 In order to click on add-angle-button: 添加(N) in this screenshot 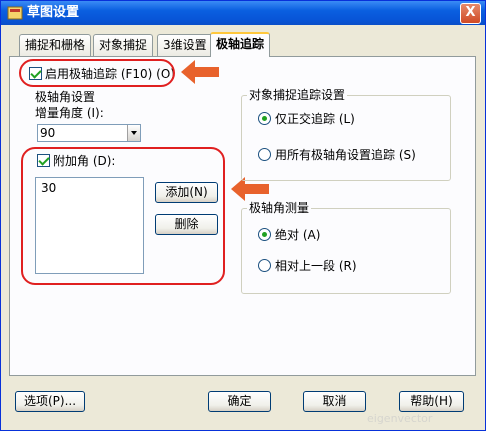, I will do `click(186, 192)`.